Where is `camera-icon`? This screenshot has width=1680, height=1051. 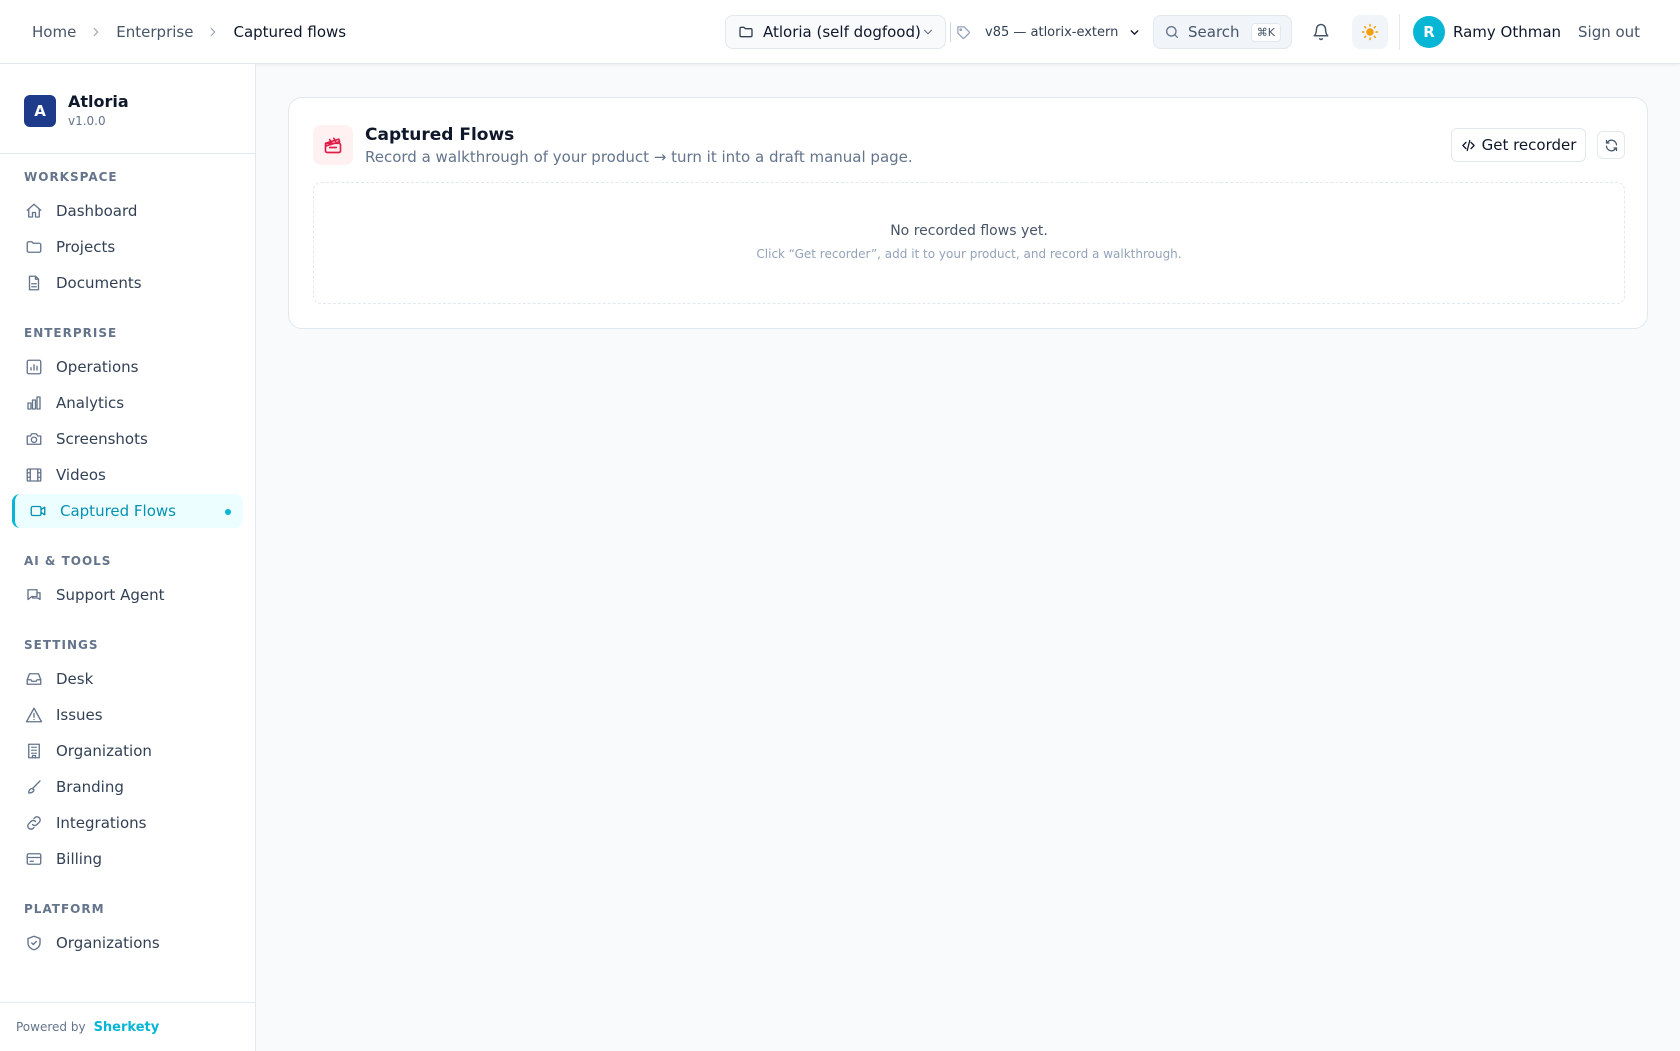 camera-icon is located at coordinates (34, 439).